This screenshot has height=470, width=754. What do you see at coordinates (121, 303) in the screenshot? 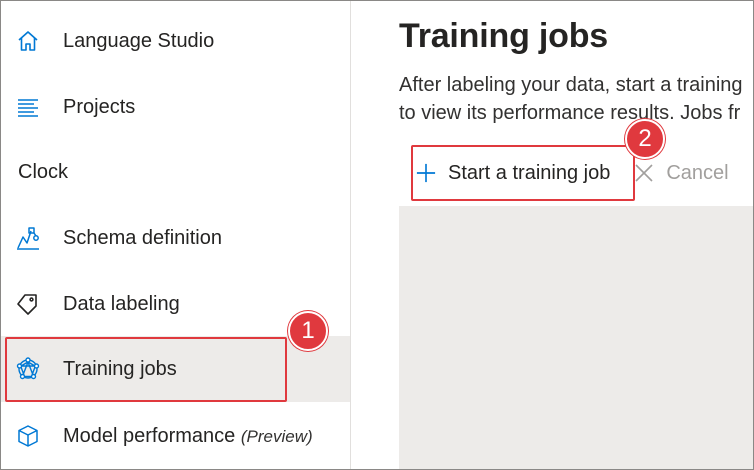
I see `sidebar-item-label: Data labeling` at bounding box center [121, 303].